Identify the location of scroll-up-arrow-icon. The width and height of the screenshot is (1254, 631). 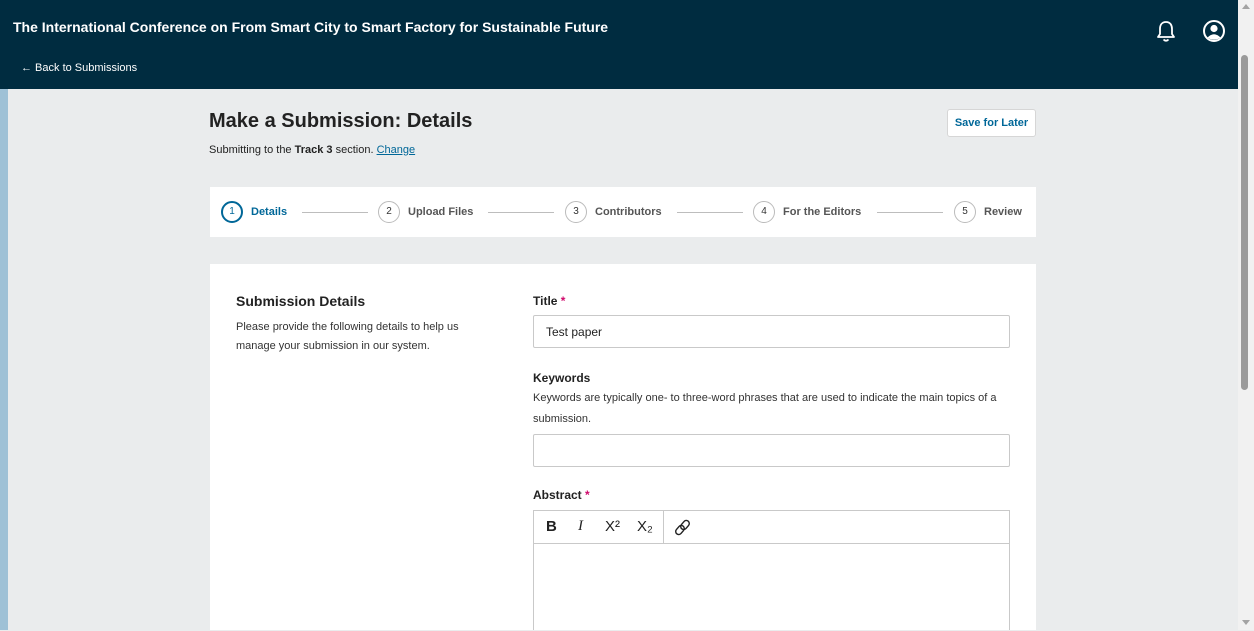
(1246, 6).